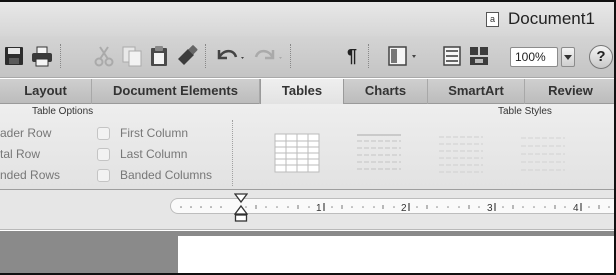 Image resolution: width=616 pixels, height=275 pixels. I want to click on sidebar-icon, so click(452, 56).